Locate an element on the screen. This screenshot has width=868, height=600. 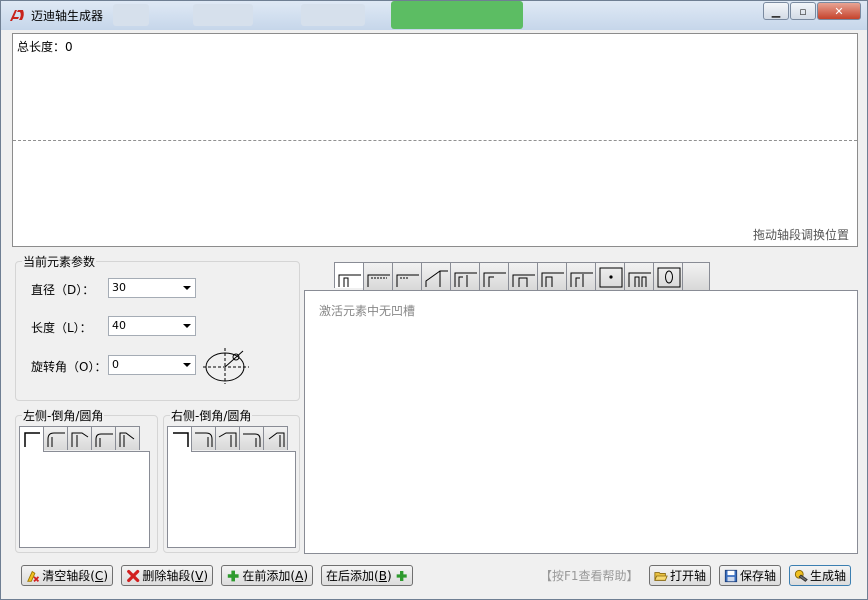
open-shaft-button: 打开轴 is located at coordinates (680, 575).